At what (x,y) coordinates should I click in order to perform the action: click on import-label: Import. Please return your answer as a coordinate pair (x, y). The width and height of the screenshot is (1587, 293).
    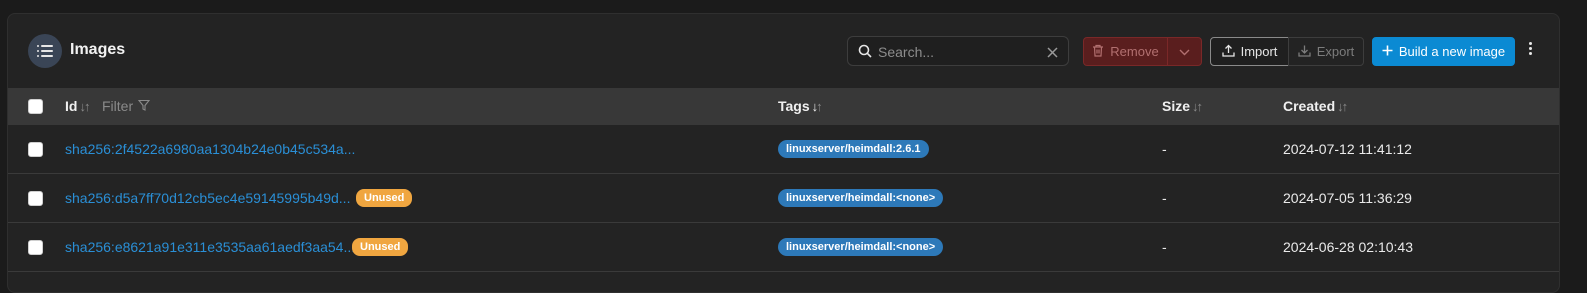
    Looking at the image, I should click on (1259, 51).